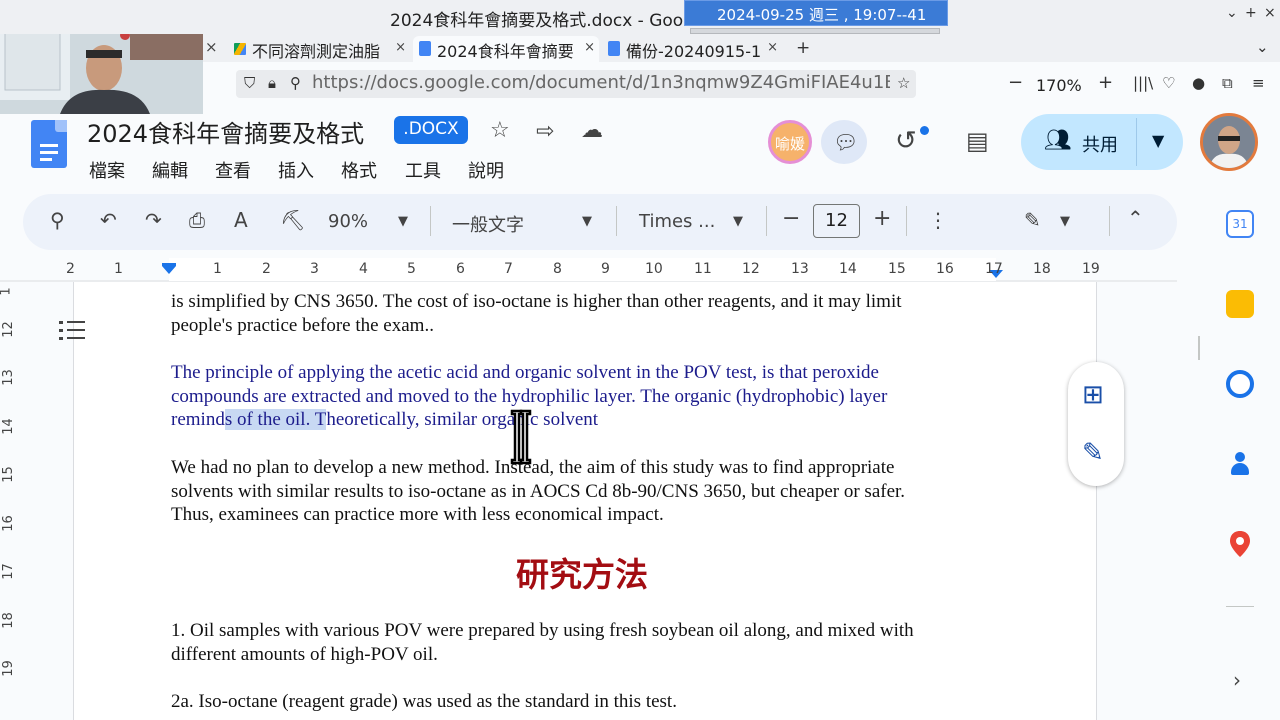  What do you see at coordinates (1059, 85) in the screenshot?
I see `zoom-level: 170%` at bounding box center [1059, 85].